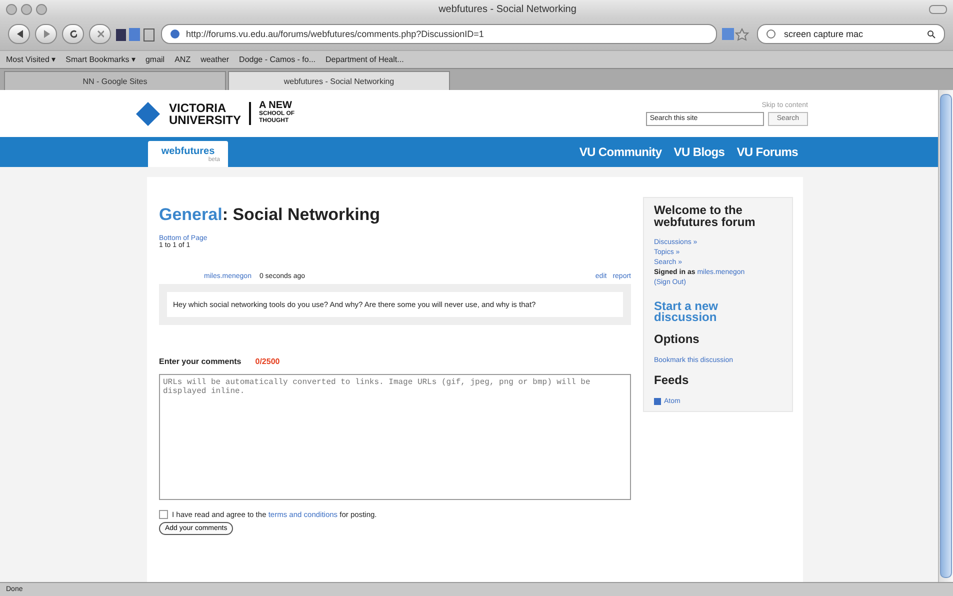 This screenshot has width=953, height=596. Describe the element at coordinates (115, 80) in the screenshot. I see `browser-tab: NN - Google Sites` at that location.